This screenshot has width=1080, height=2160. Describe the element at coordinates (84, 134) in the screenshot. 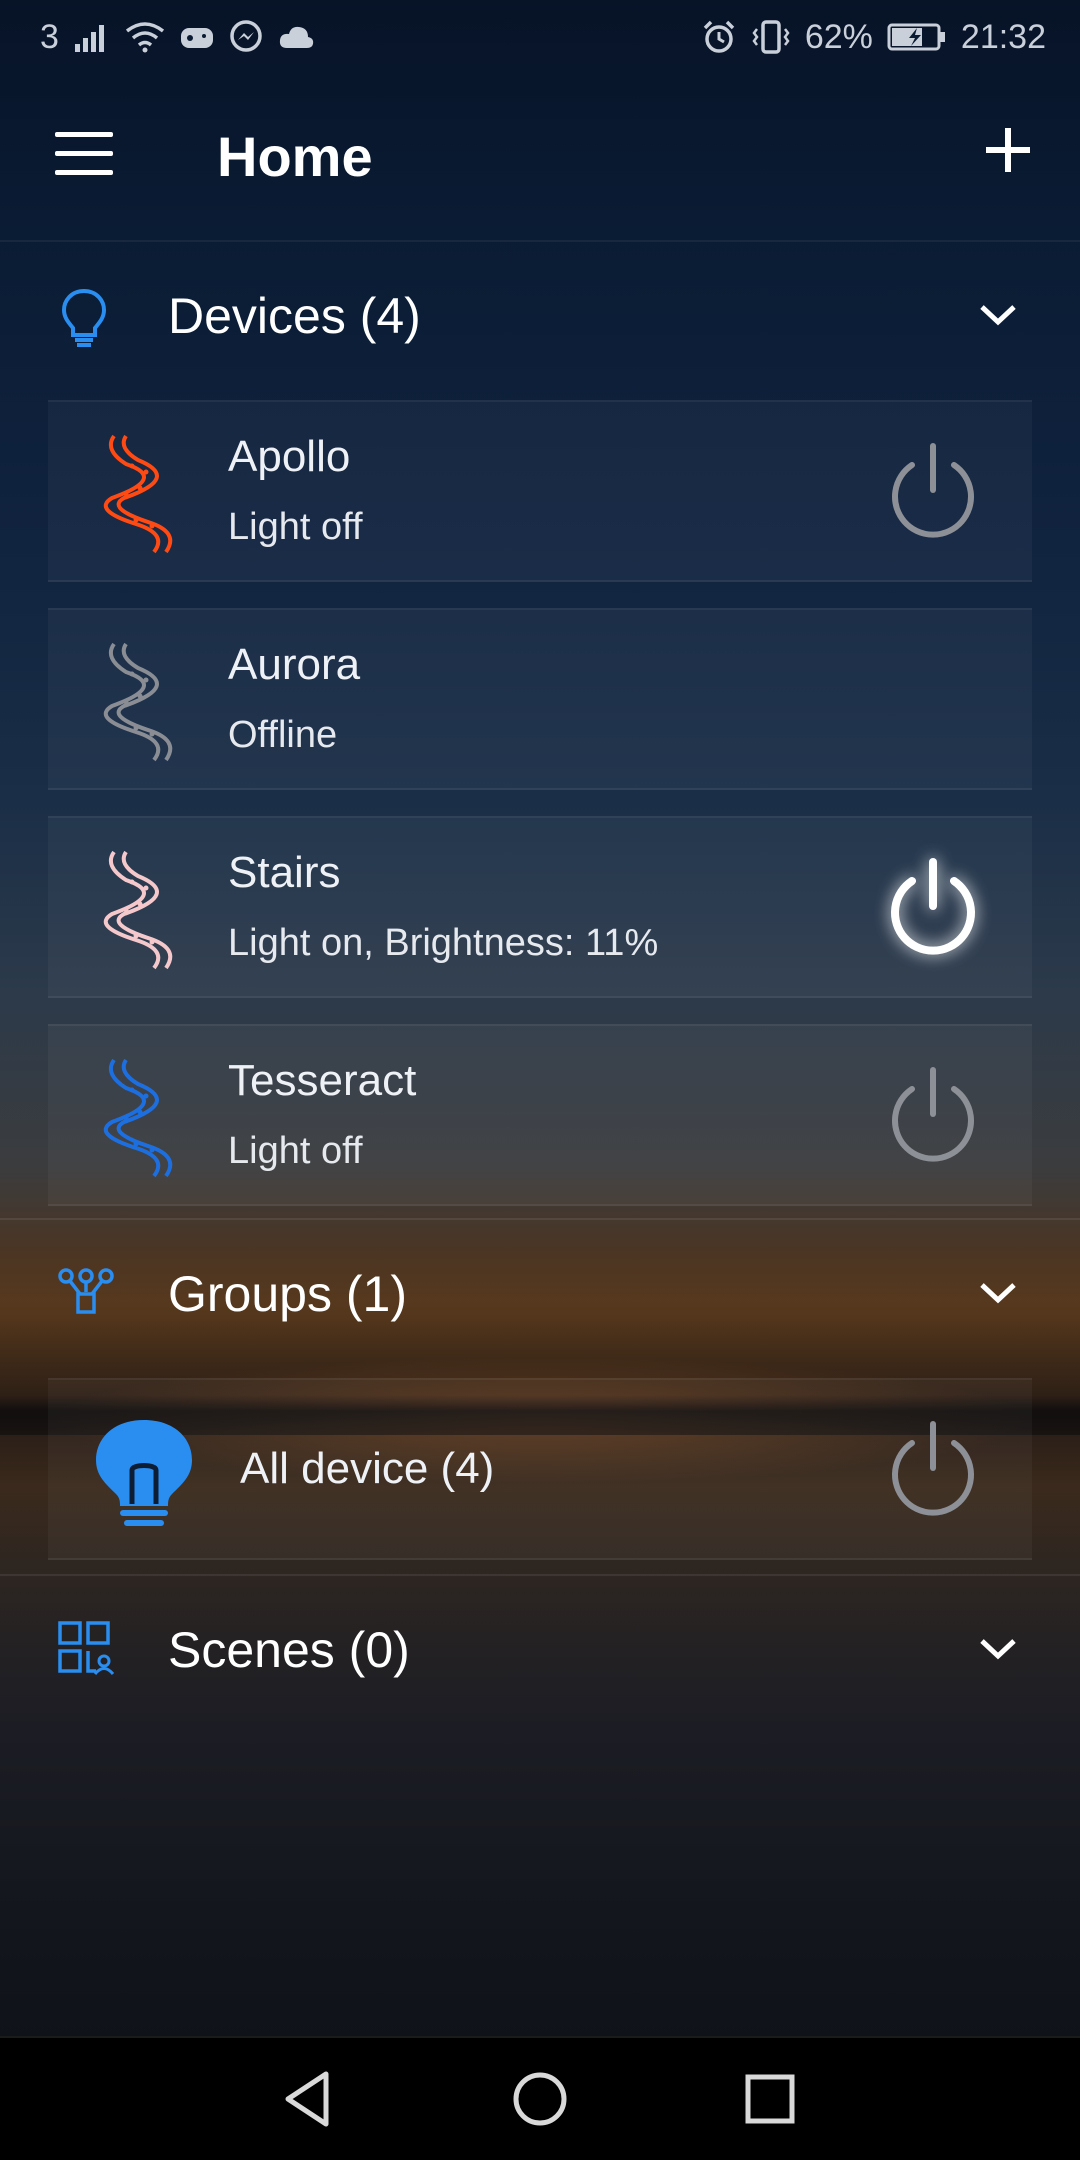

I see `menu-icon` at that location.